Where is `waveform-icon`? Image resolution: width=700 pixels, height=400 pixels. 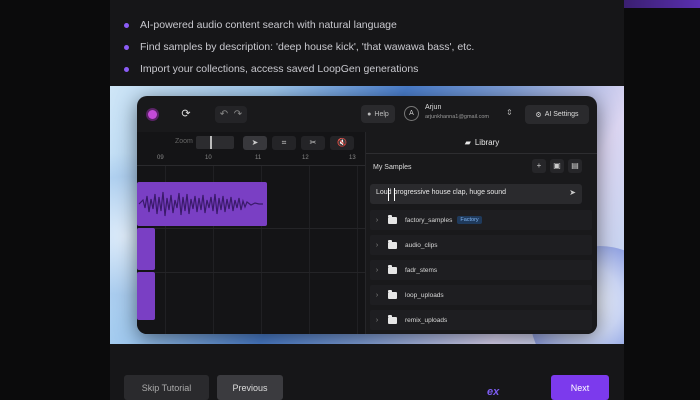
waveform-icon is located at coordinates (200, 204).